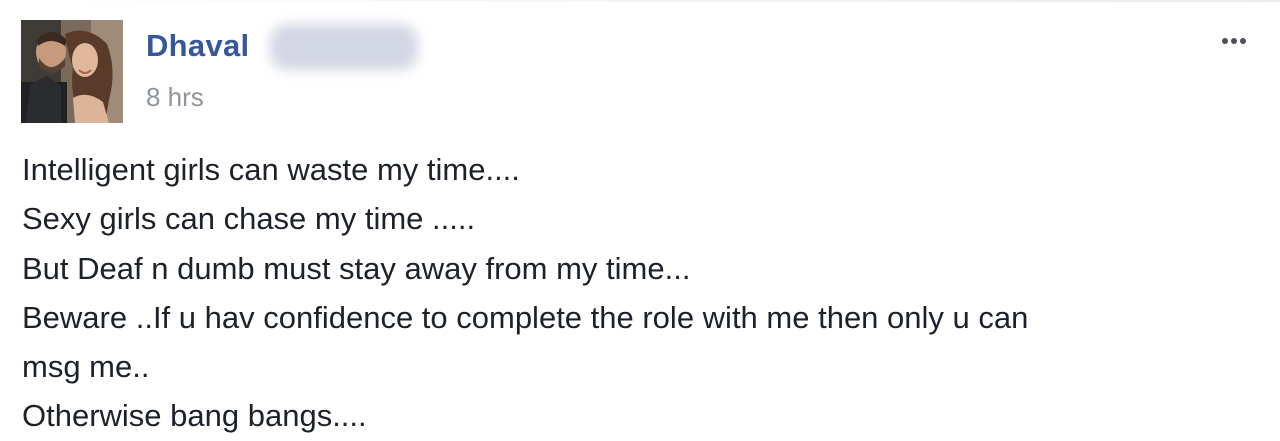 The width and height of the screenshot is (1280, 441). I want to click on post-text-line: msg me.., so click(86, 367).